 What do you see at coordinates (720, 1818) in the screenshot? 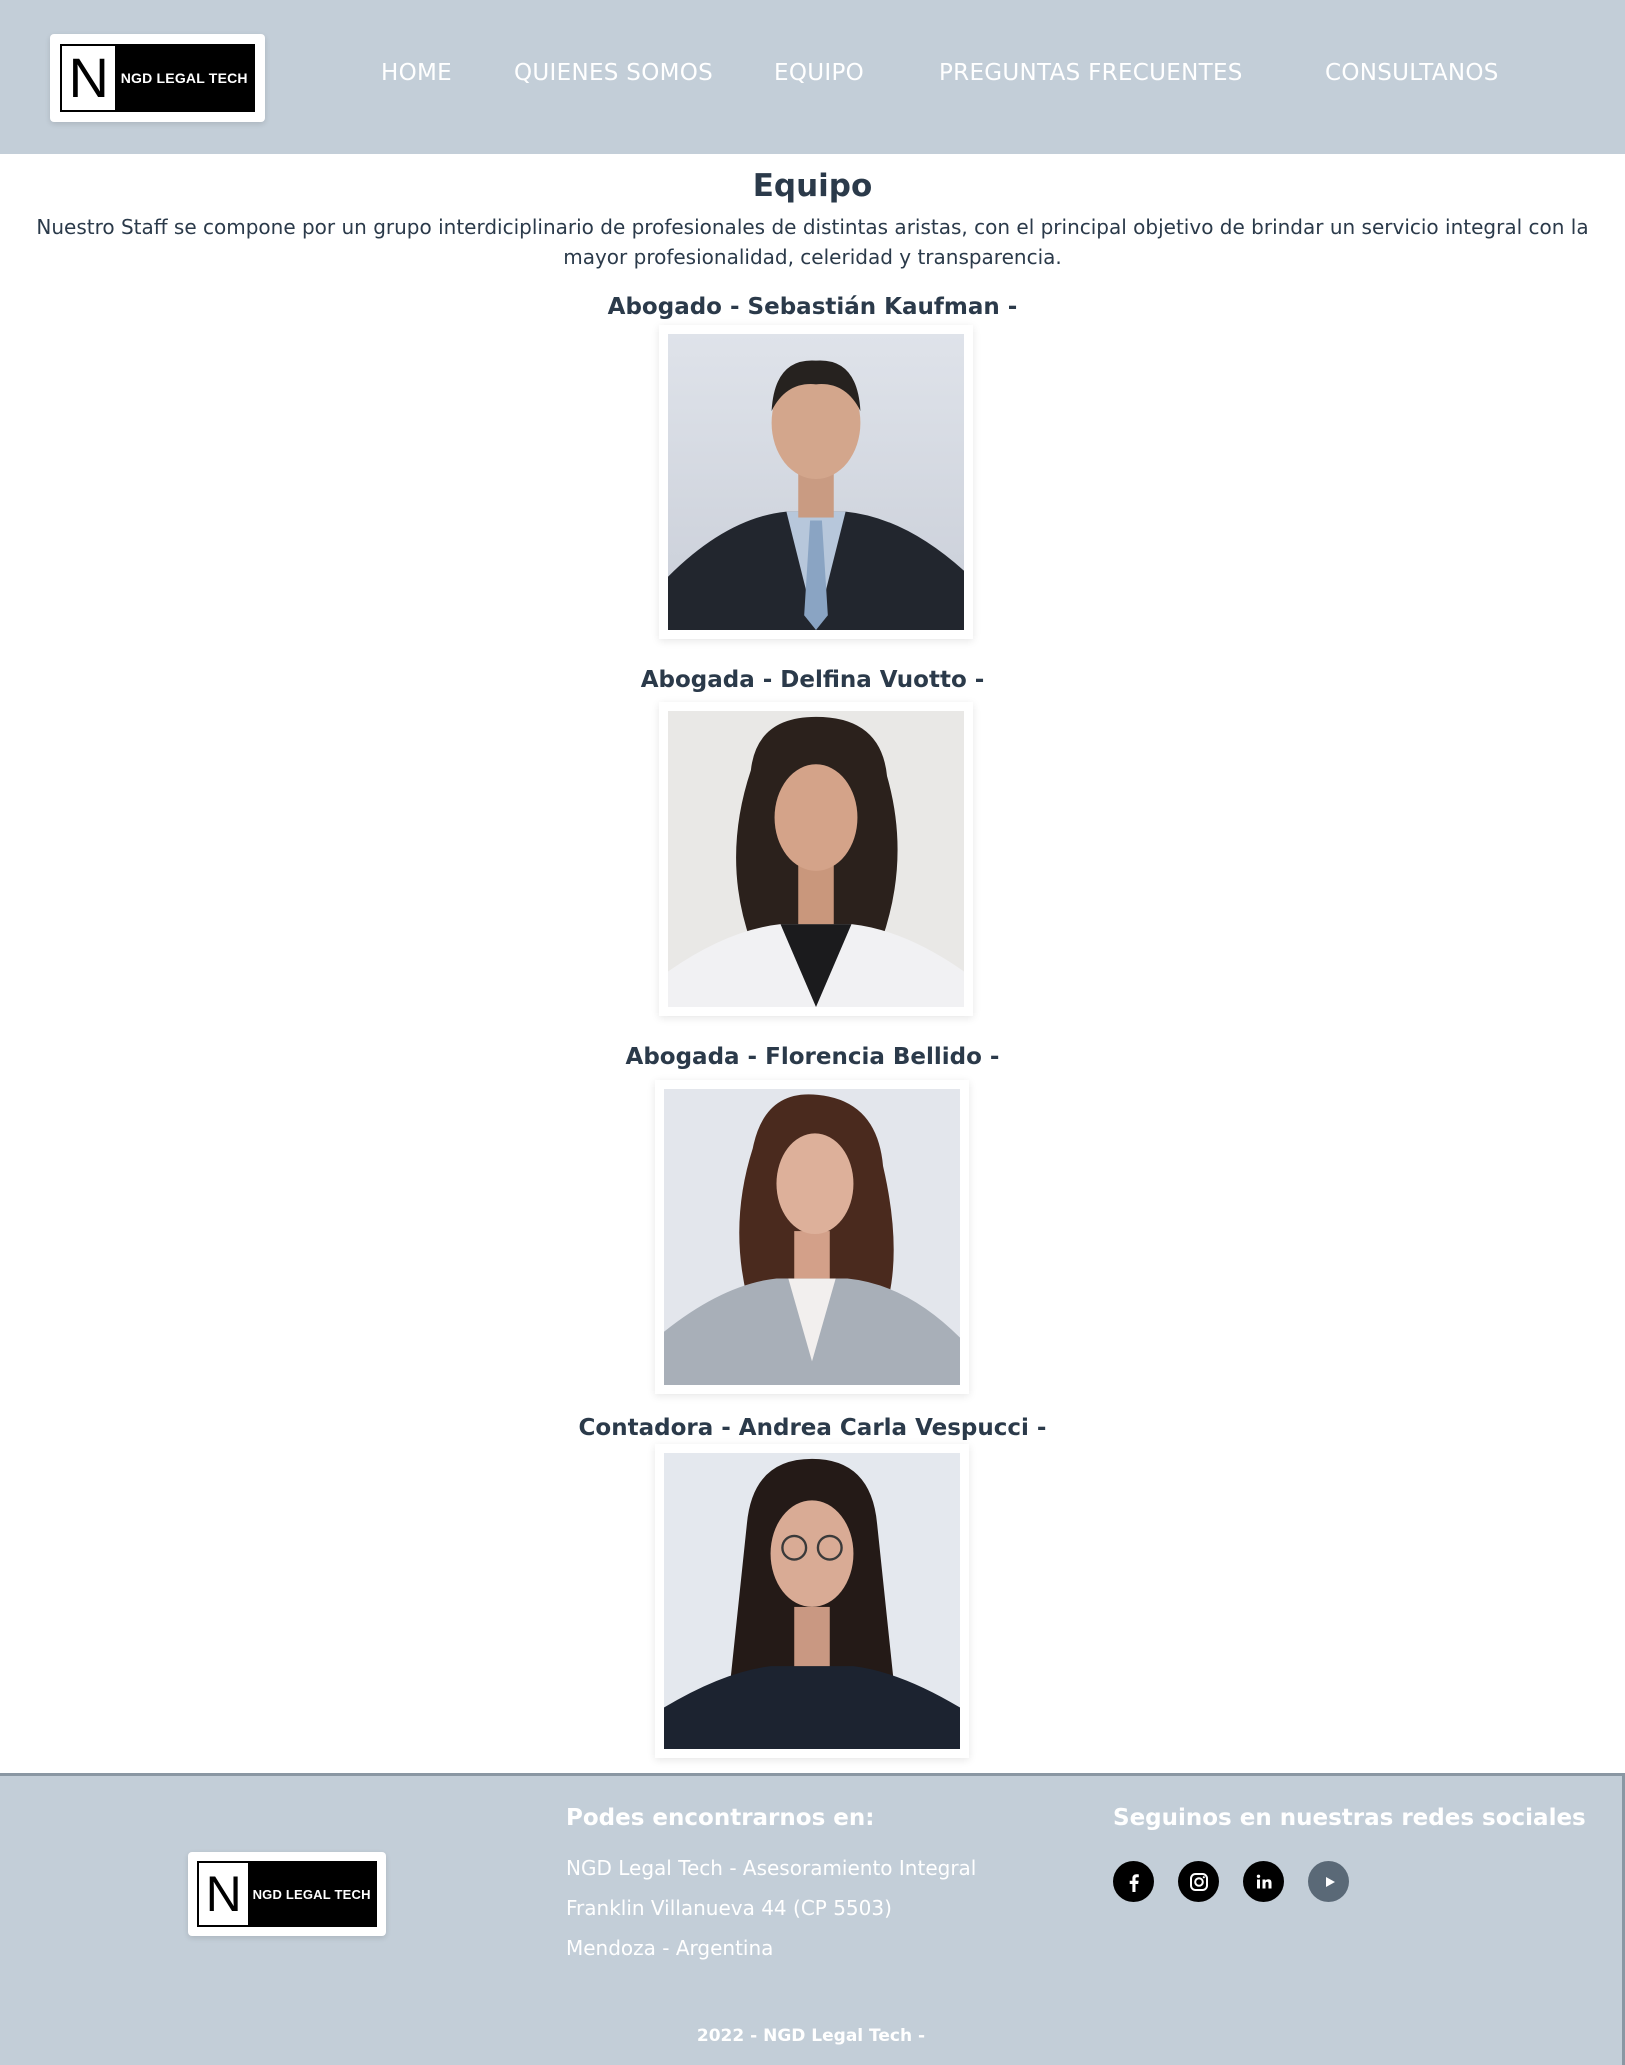
I see `location-heading: Podes encontrarnos en:` at bounding box center [720, 1818].